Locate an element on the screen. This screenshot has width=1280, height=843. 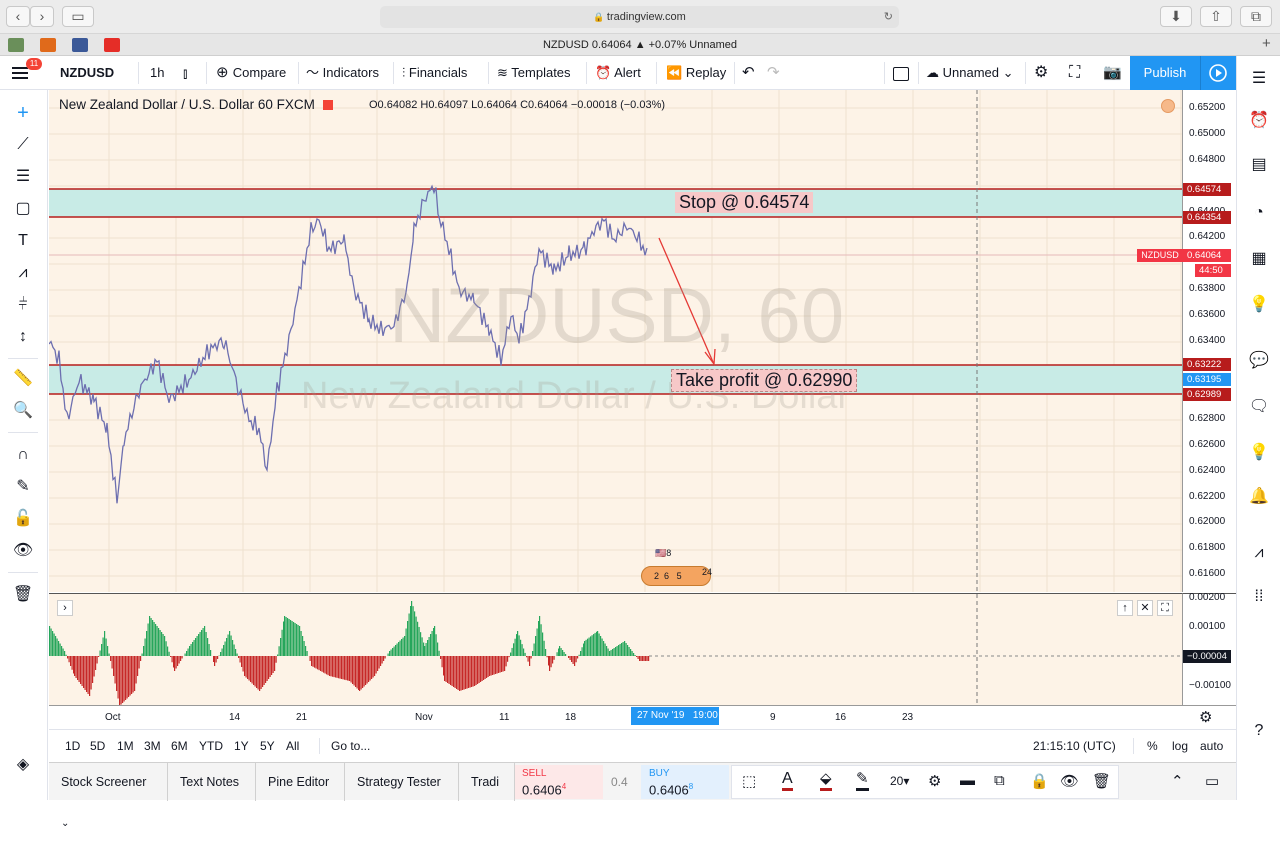
range-5y: 5Y is located at coordinates (267, 746).